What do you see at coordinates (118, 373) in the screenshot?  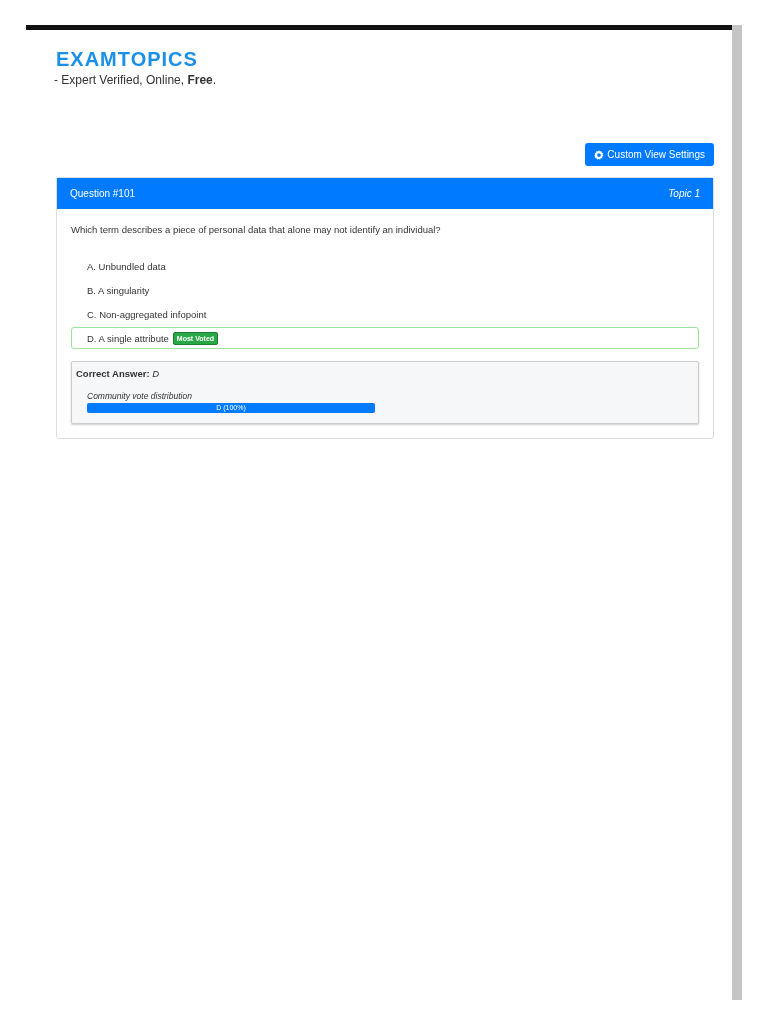 I see `correct-answer: Correct Answer: D` at bounding box center [118, 373].